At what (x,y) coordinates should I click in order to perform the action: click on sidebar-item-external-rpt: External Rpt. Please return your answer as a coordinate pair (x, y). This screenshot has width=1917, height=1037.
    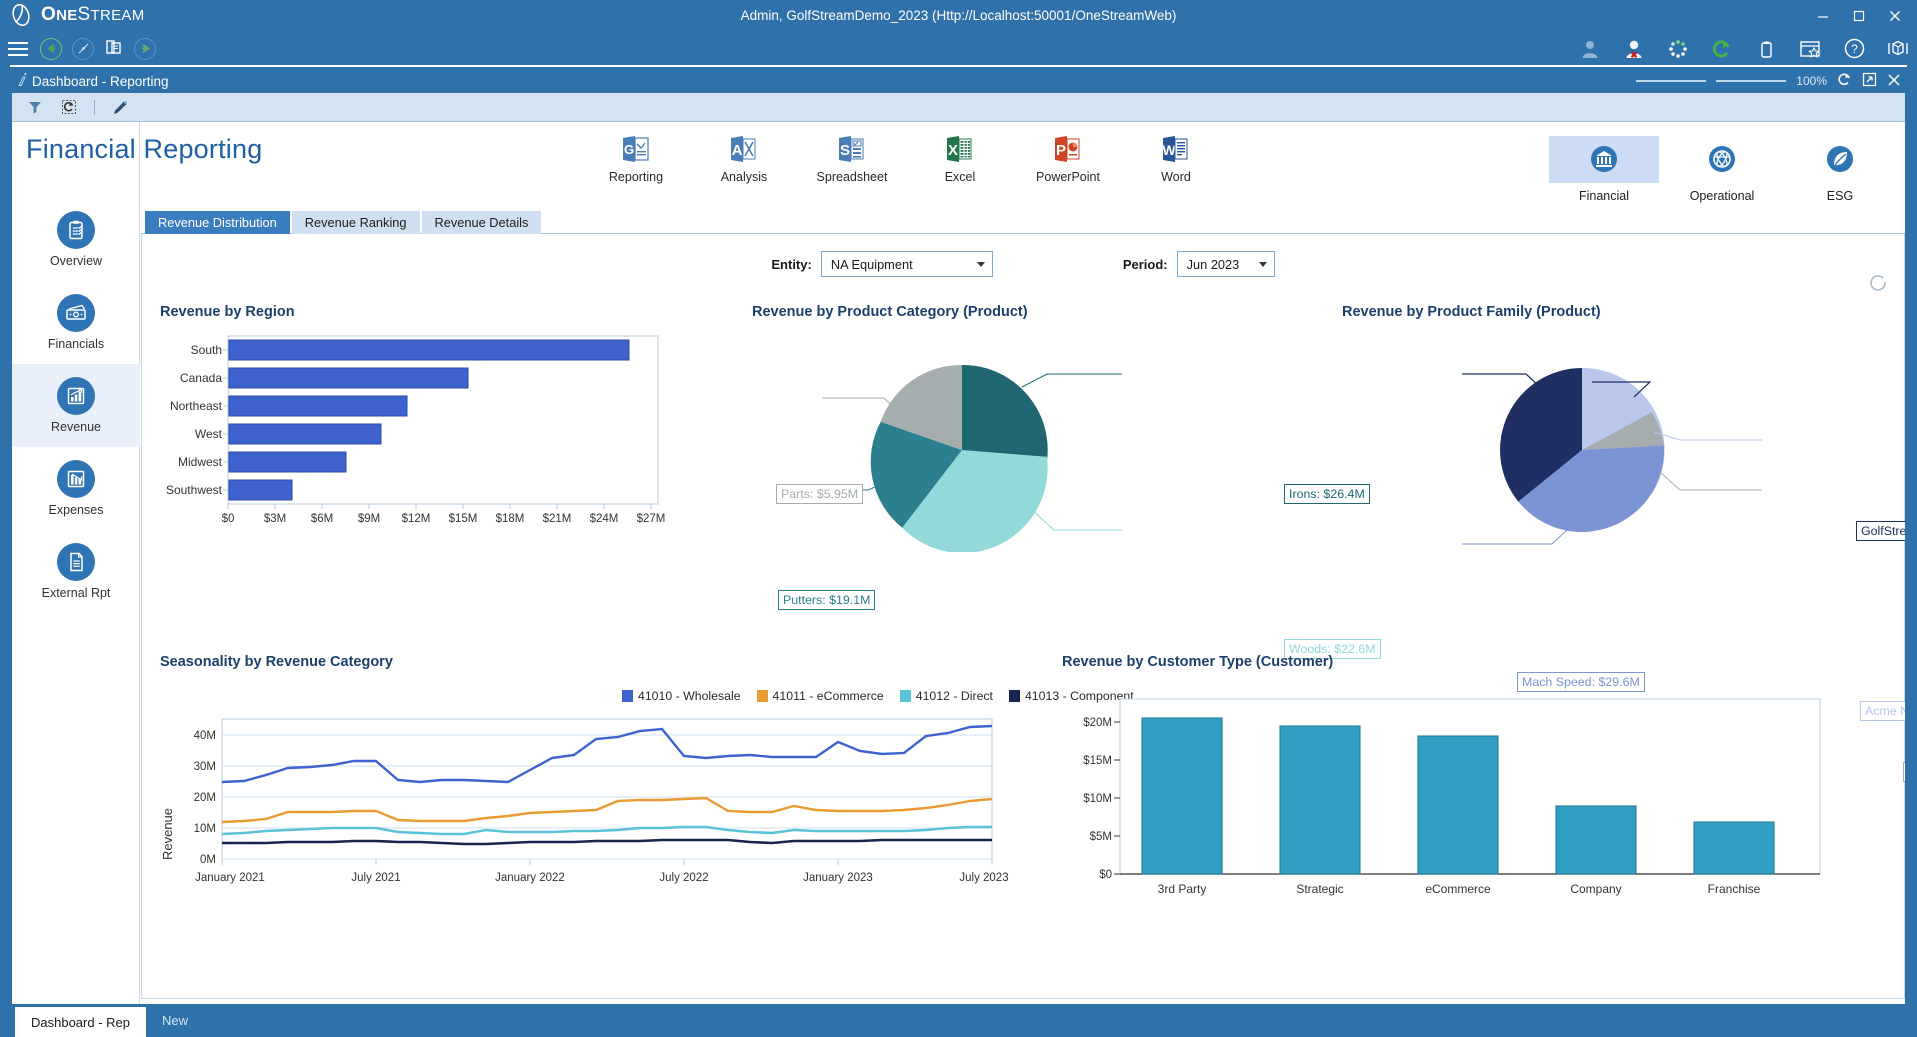
    Looking at the image, I should click on (76, 571).